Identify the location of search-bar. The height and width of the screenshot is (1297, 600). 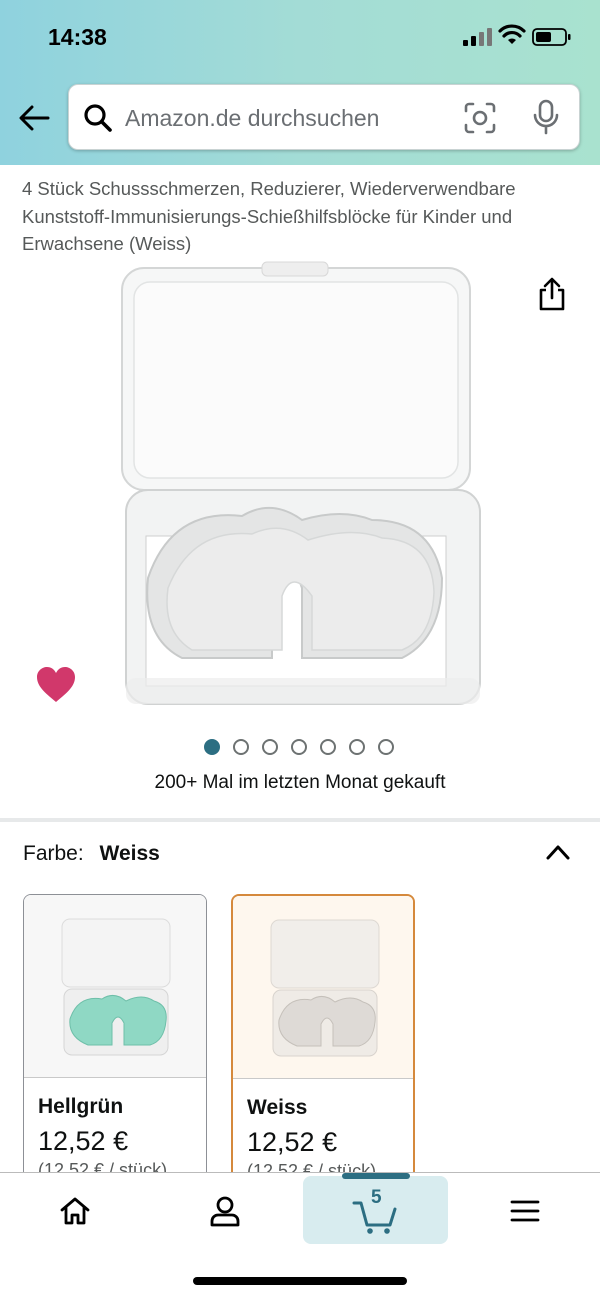
(324, 117).